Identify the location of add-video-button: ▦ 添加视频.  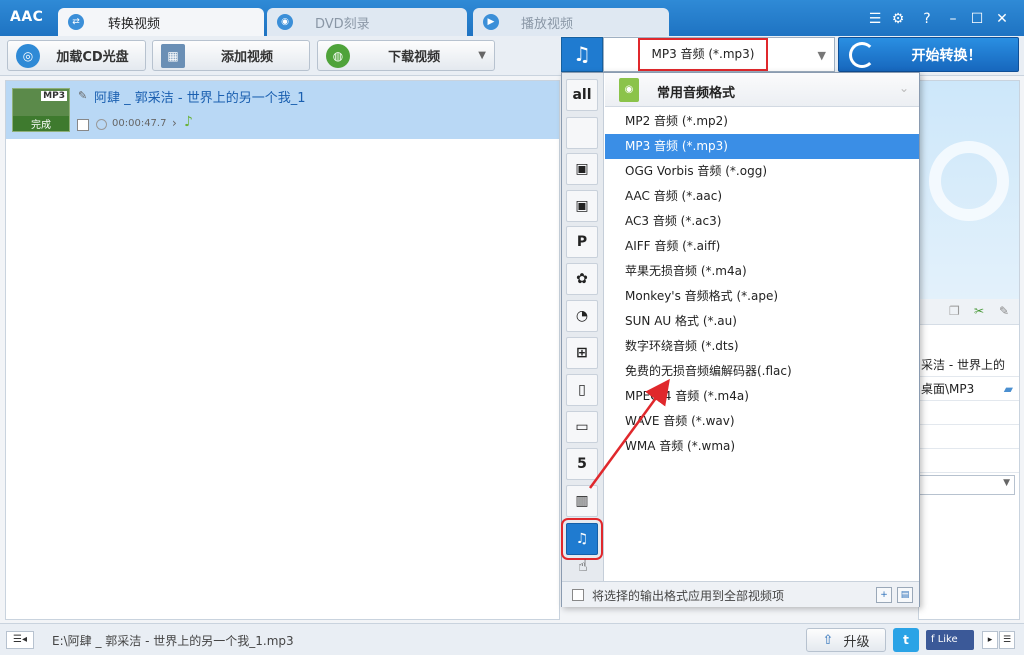
(231, 55).